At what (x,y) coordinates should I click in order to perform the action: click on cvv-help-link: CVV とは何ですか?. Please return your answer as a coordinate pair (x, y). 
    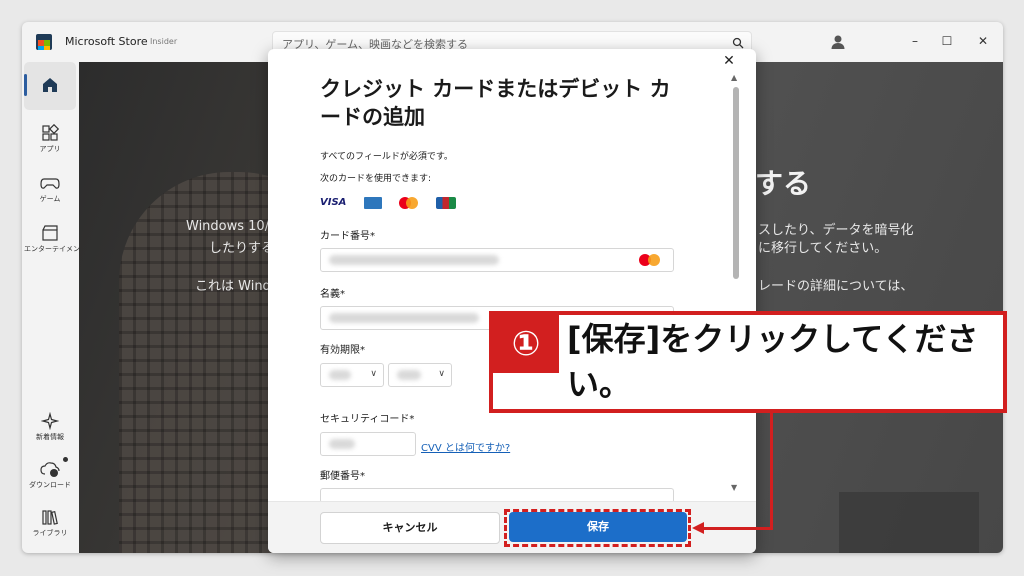
    Looking at the image, I should click on (465, 446).